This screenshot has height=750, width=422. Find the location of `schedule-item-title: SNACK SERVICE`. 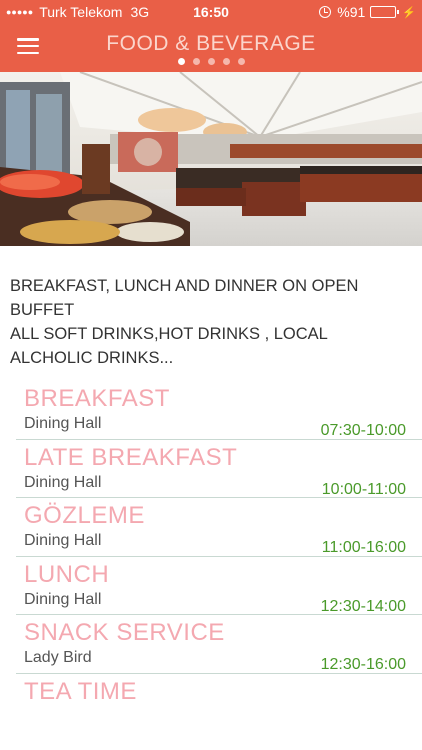

schedule-item-title: SNACK SERVICE is located at coordinates (124, 632).